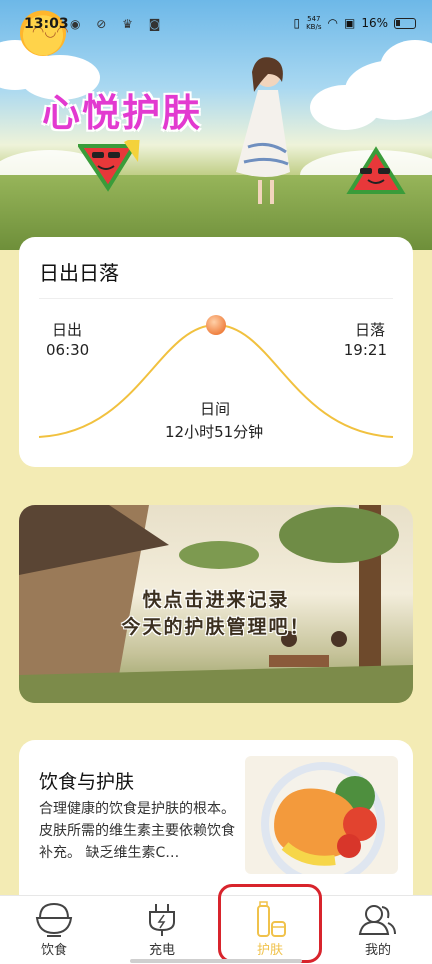  I want to click on watermelon-sunglasses-right-illustration, so click(376, 170).